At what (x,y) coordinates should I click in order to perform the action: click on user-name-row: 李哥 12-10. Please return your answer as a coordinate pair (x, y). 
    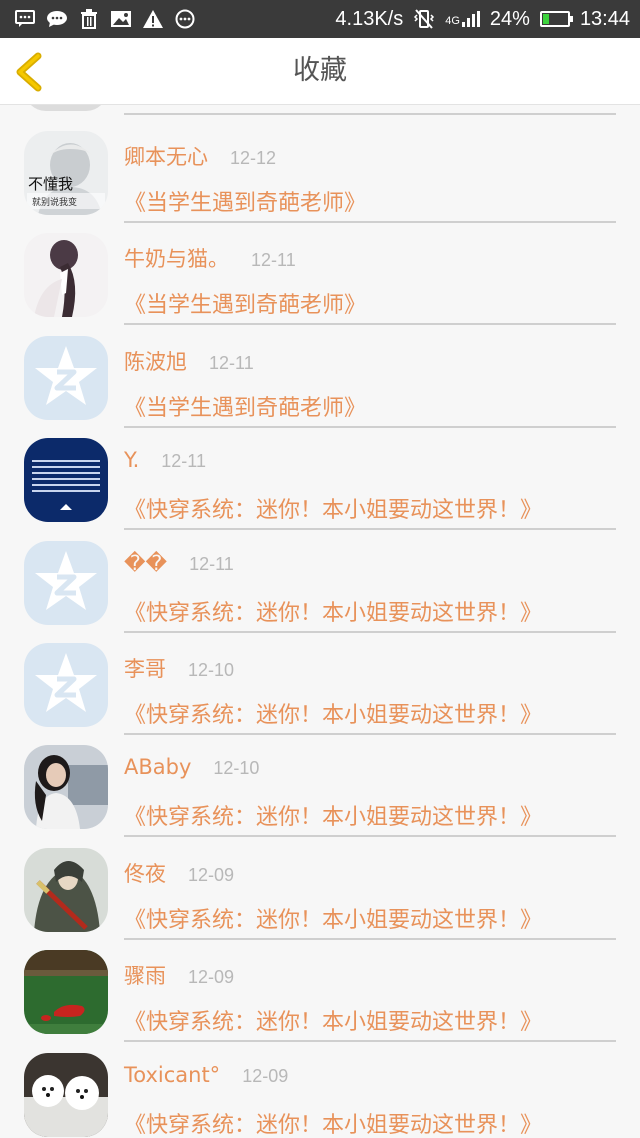
    Looking at the image, I should click on (179, 668).